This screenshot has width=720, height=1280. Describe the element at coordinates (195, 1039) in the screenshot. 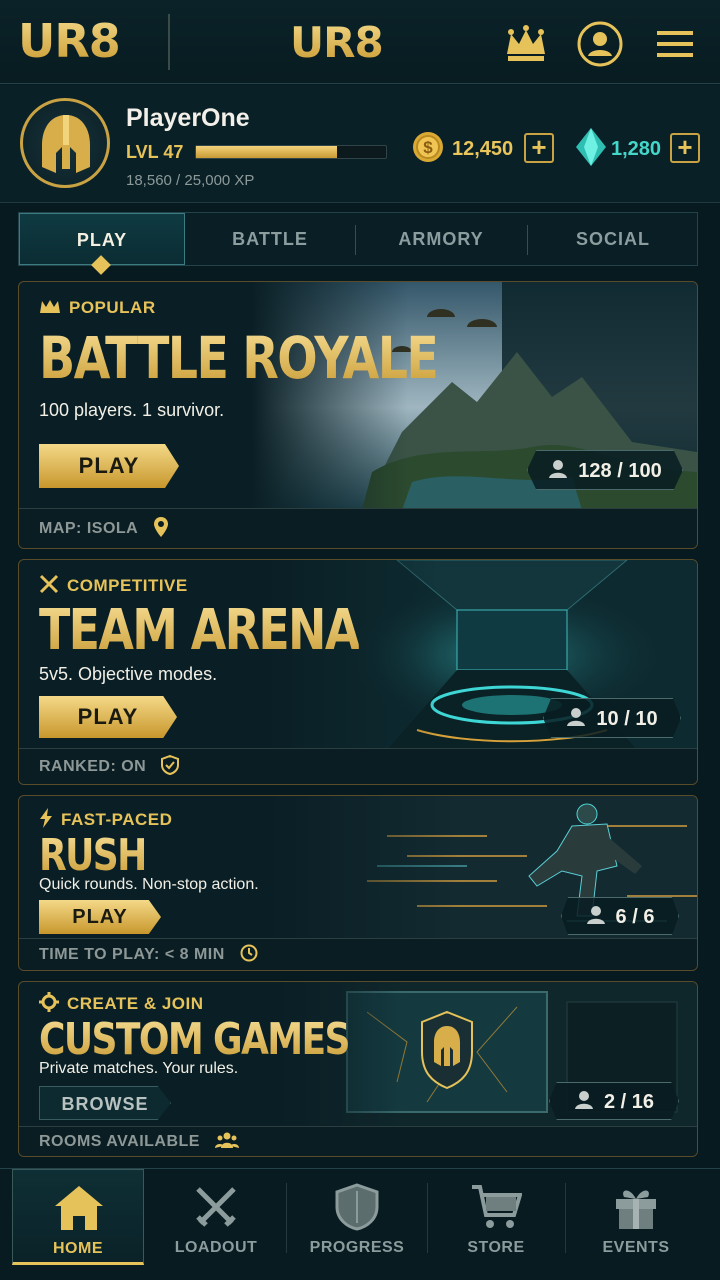

I see `mode-title: CUSTOM GAMES` at that location.